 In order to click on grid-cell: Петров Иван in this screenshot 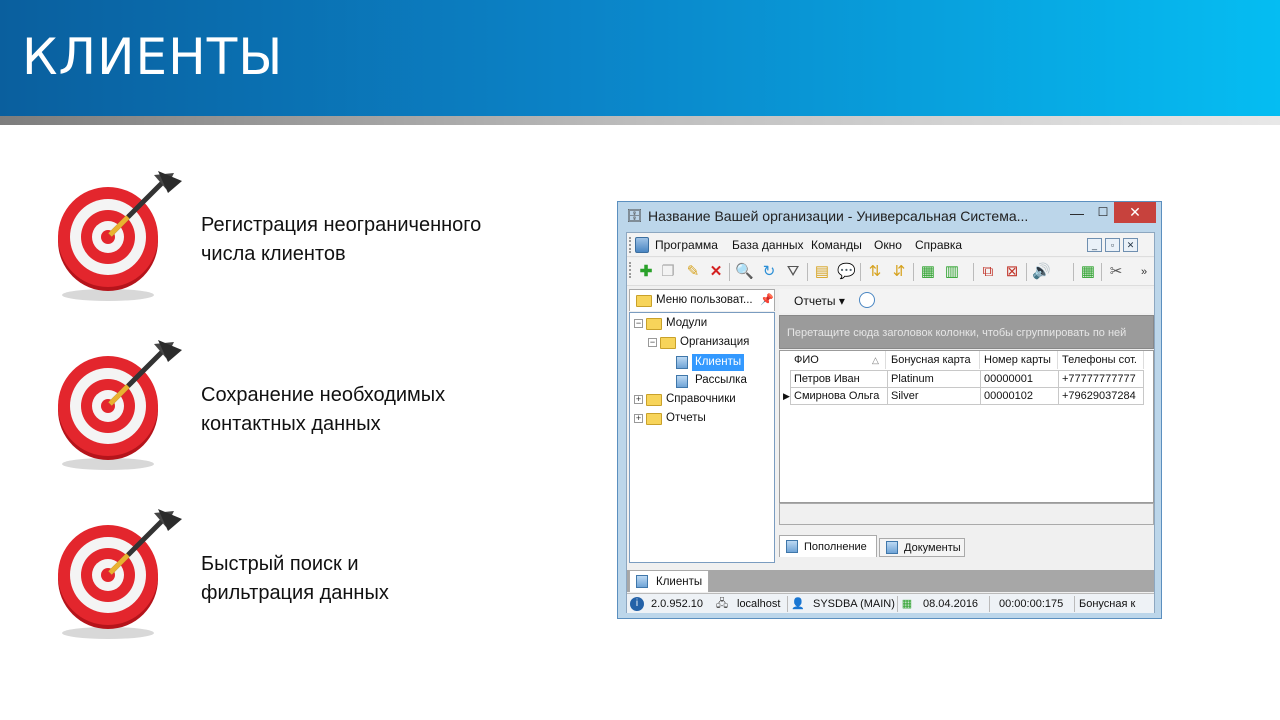, I will do `click(839, 379)`.